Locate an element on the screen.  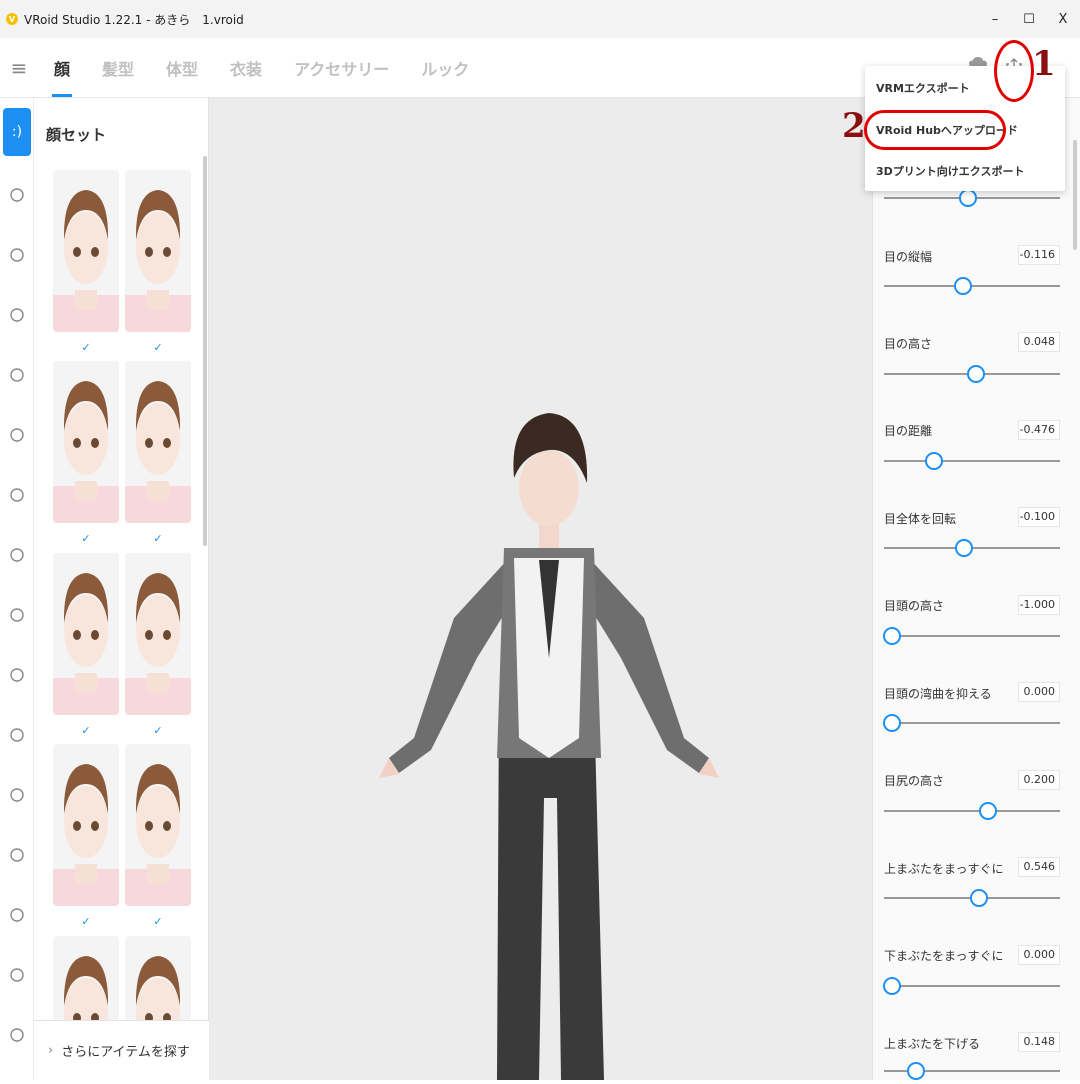
slider-value-input: 0.148 is located at coordinates (1039, 1042).